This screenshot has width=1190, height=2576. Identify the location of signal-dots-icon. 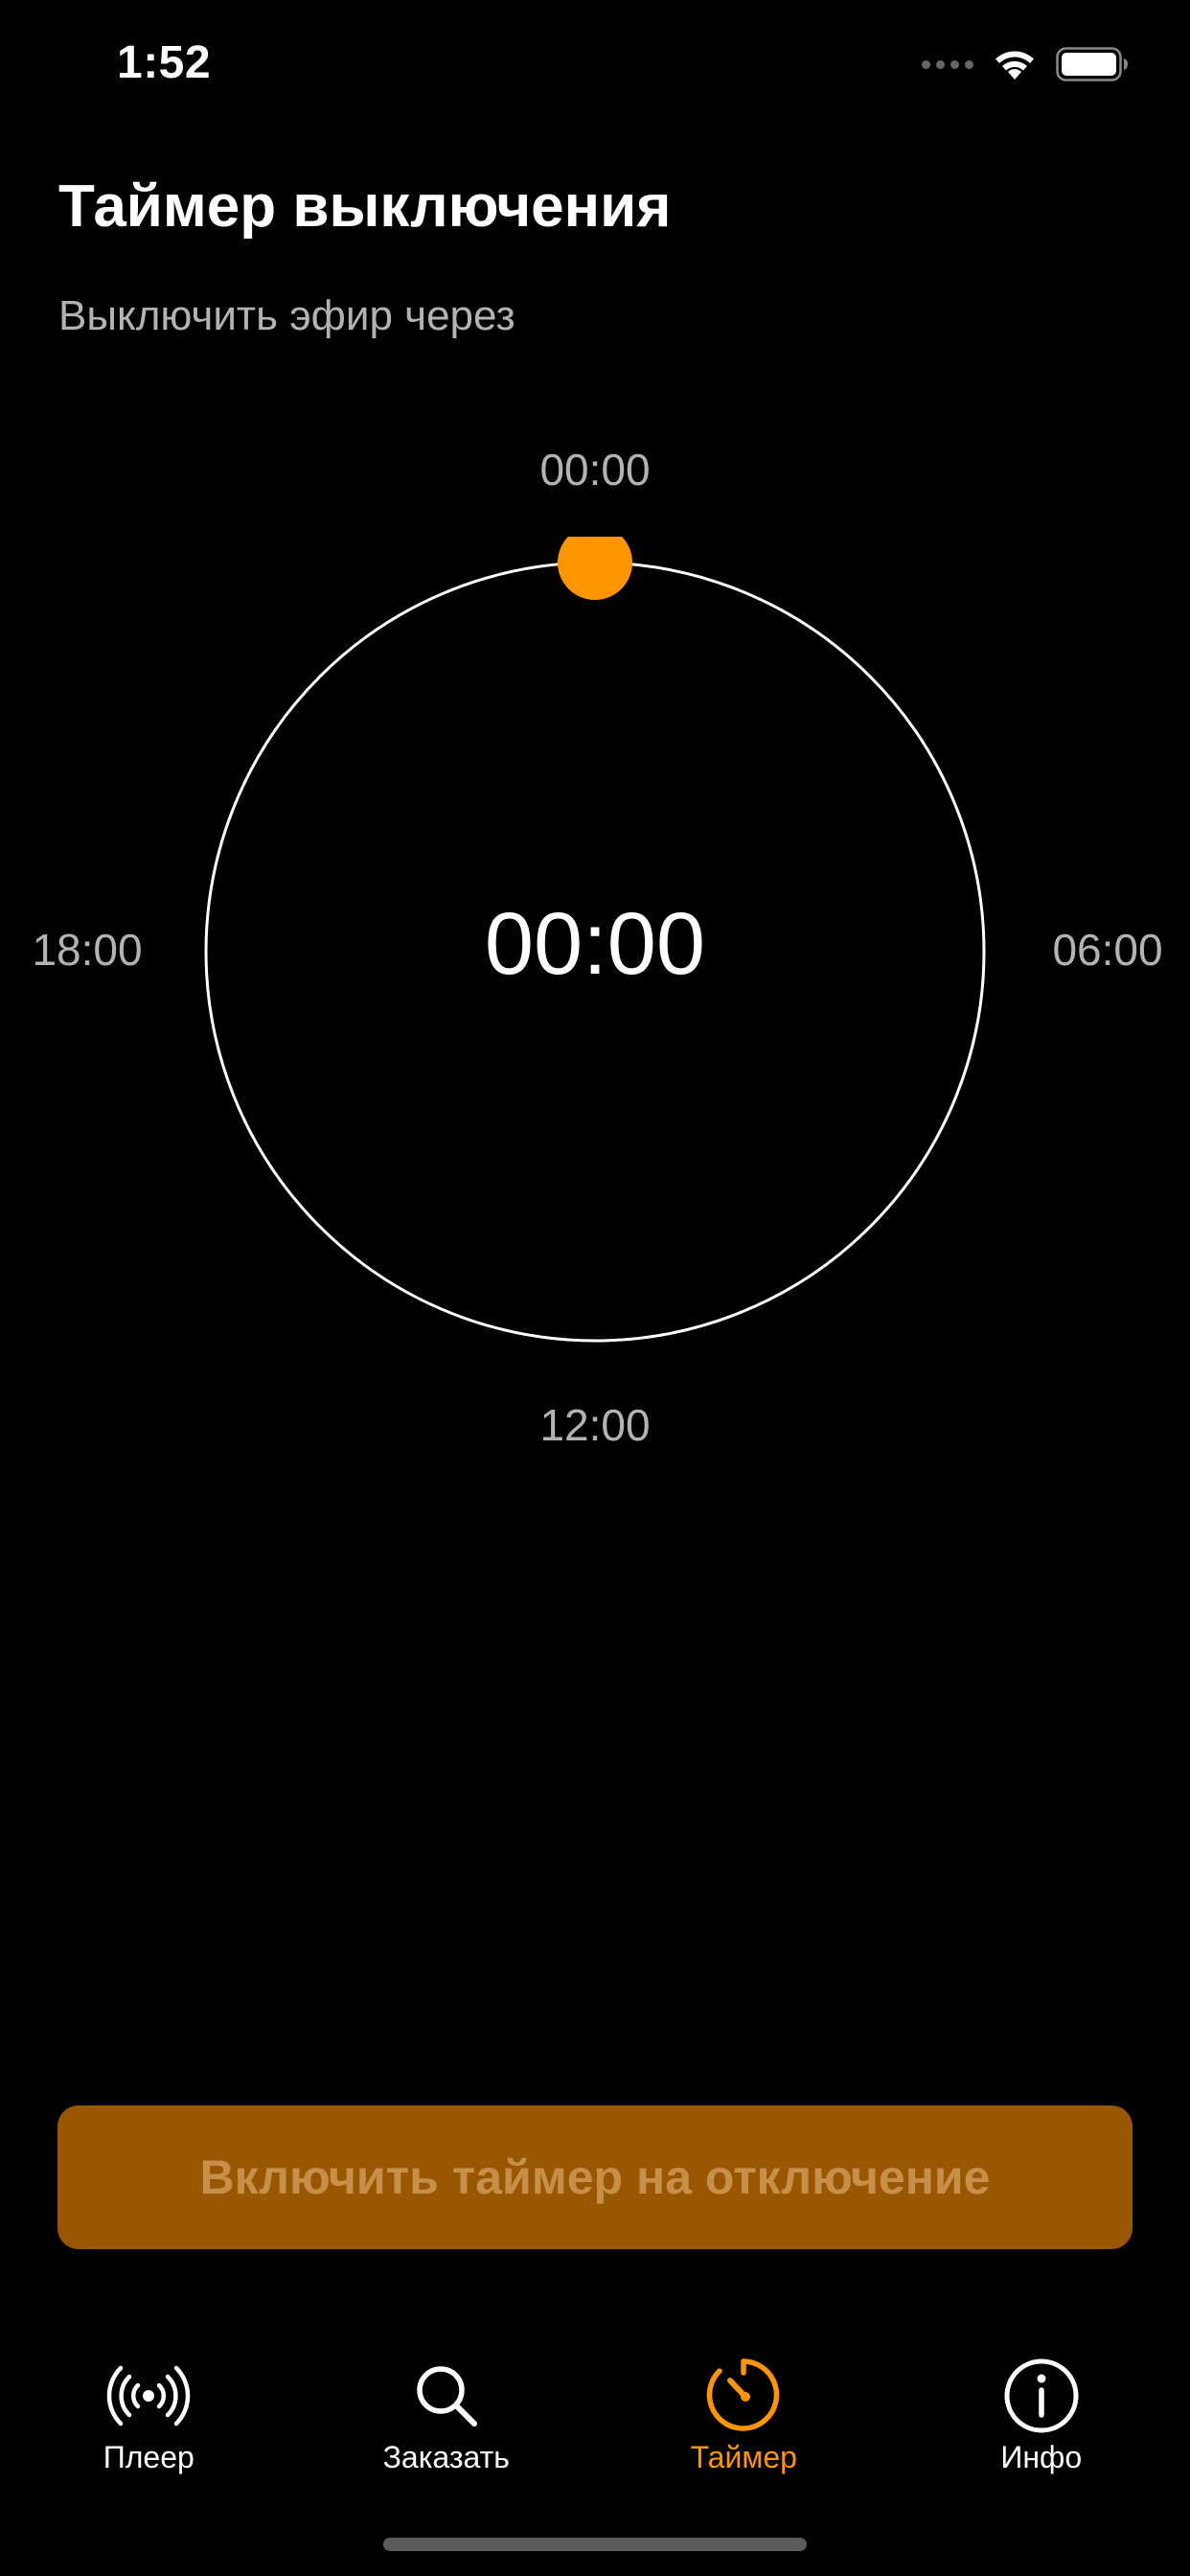
(948, 64).